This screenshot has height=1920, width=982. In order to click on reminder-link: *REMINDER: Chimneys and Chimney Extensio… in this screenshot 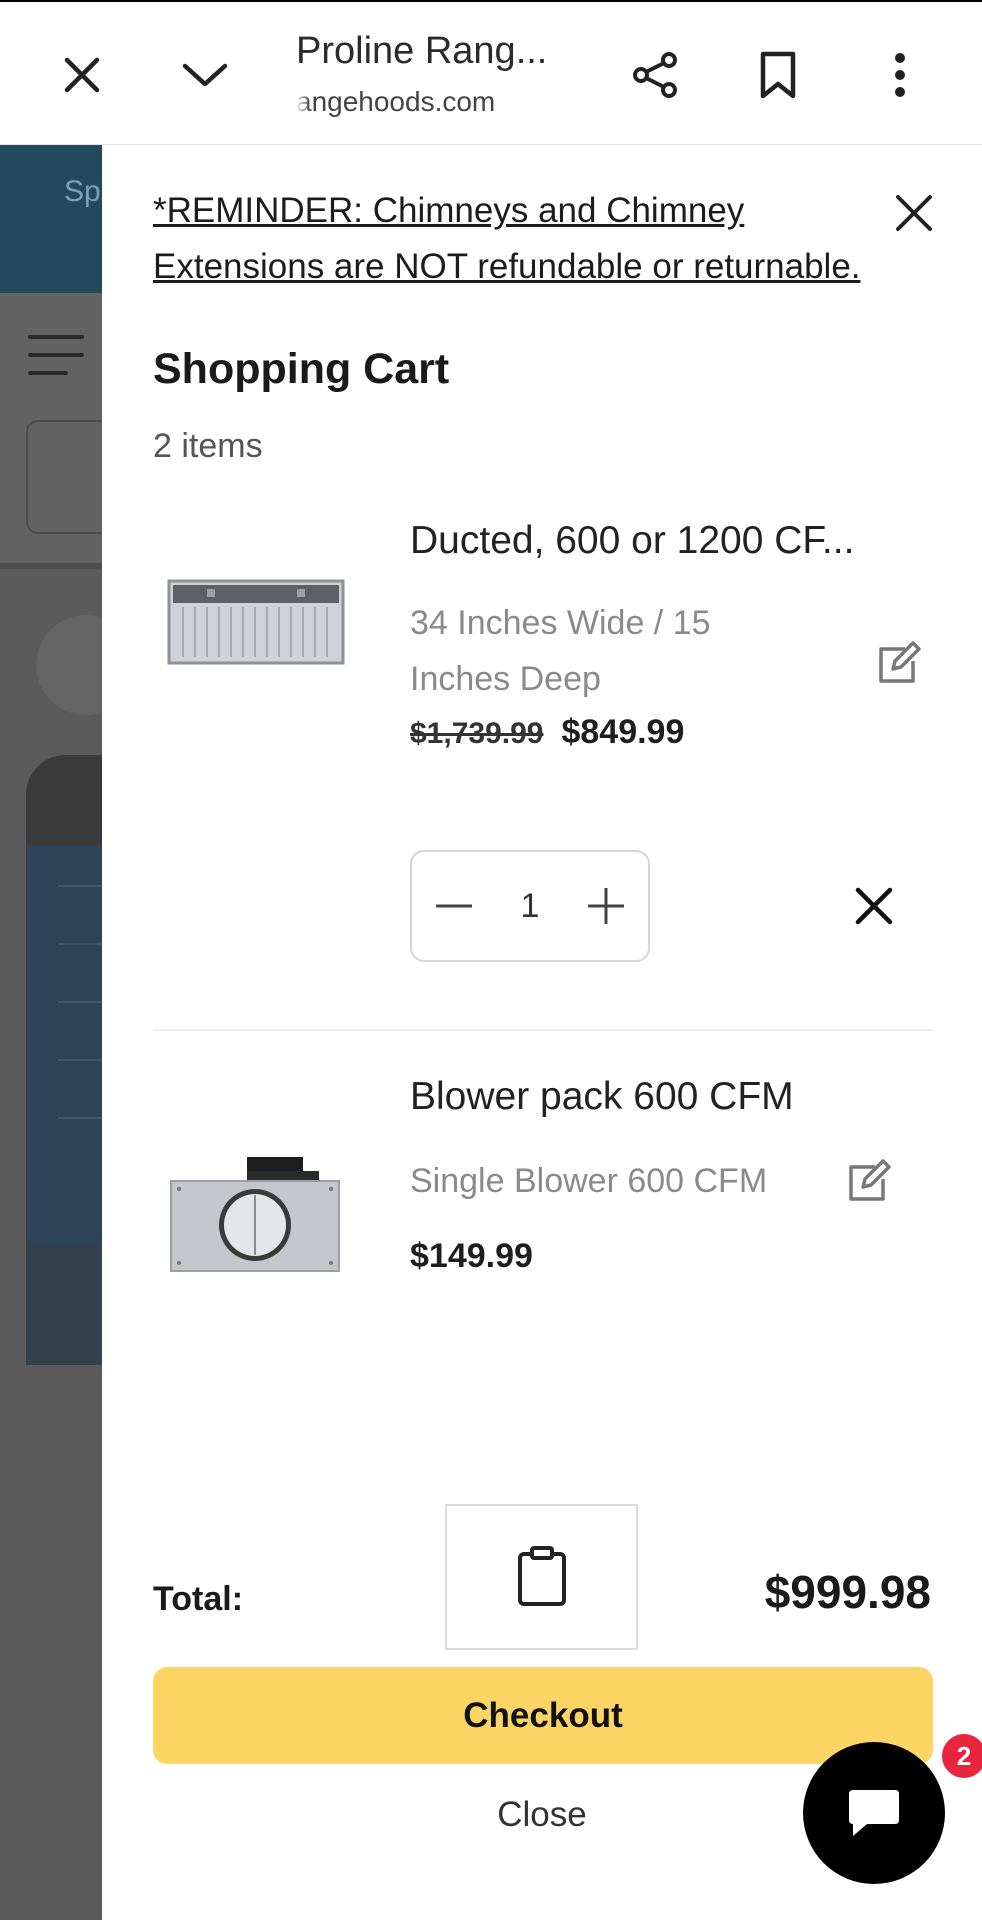, I will do `click(513, 239)`.